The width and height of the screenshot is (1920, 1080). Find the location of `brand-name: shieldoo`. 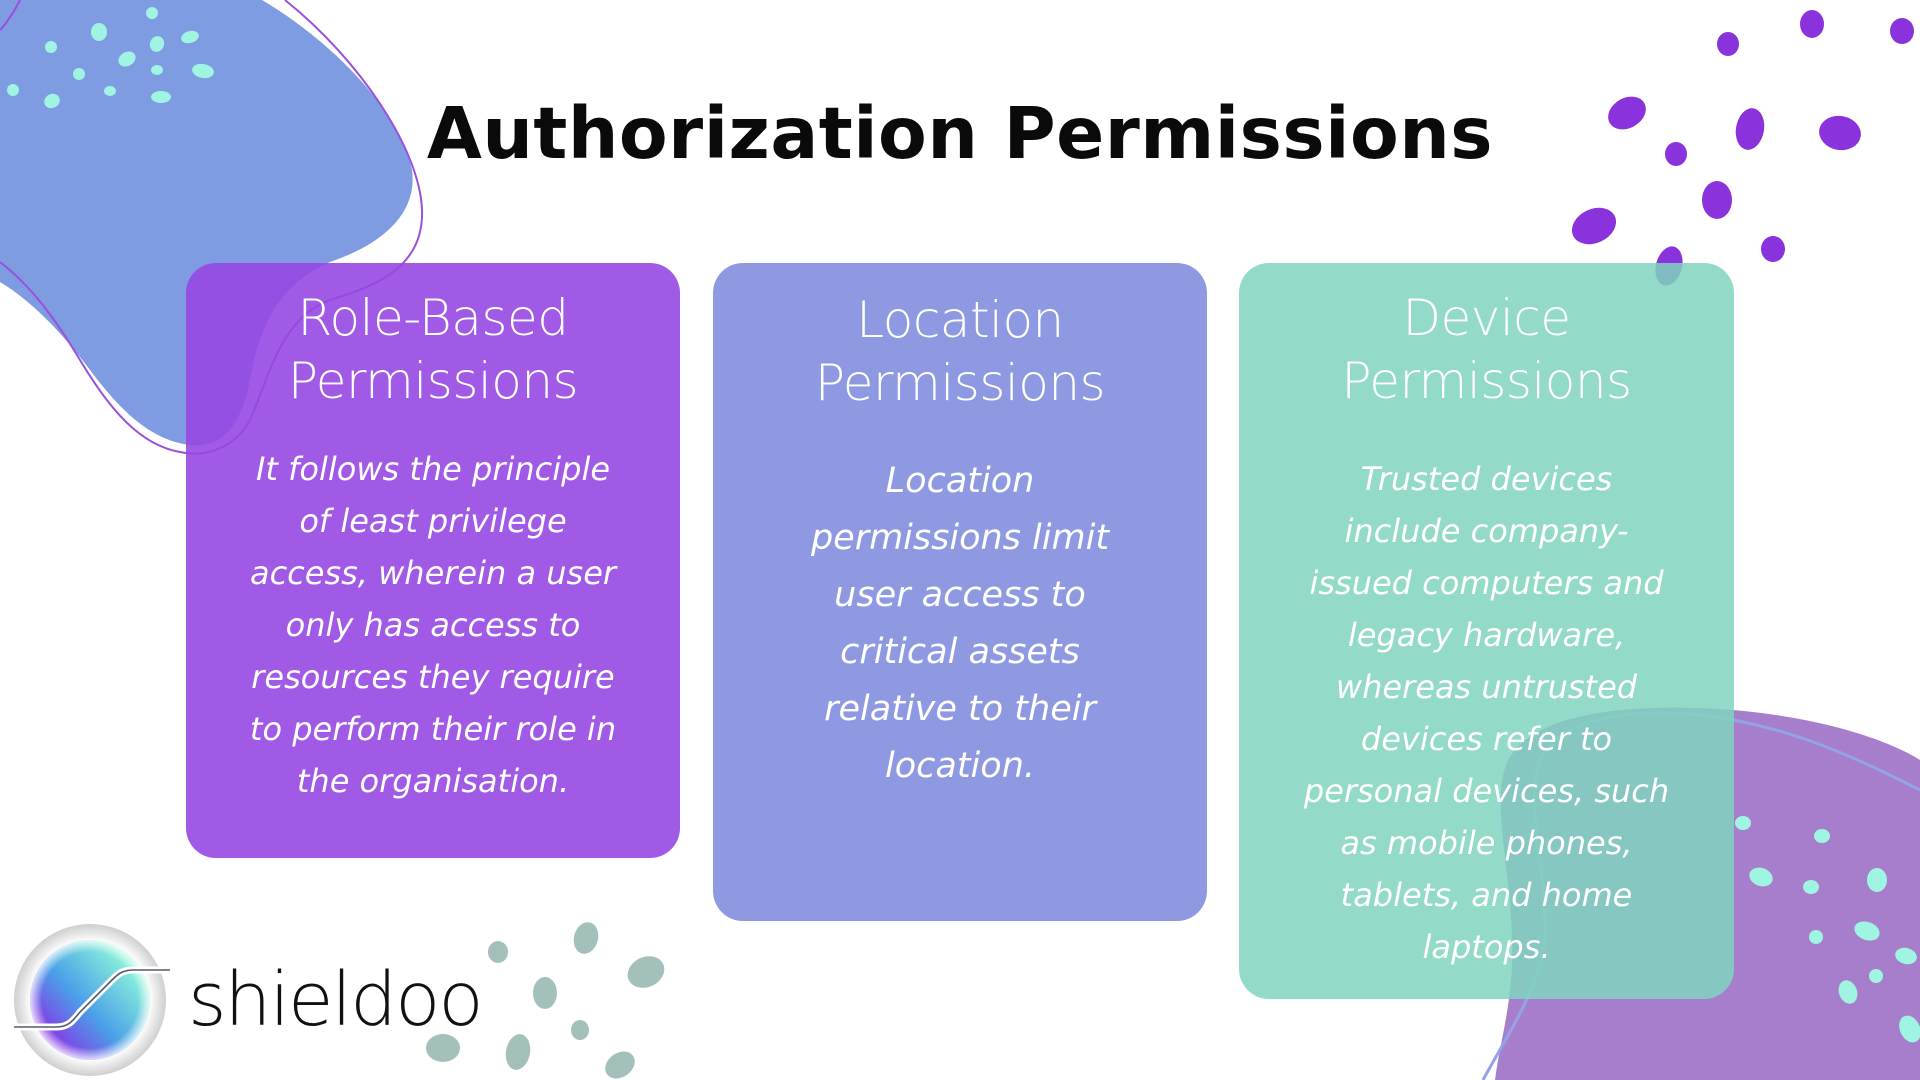

brand-name: shieldoo is located at coordinates (336, 1000).